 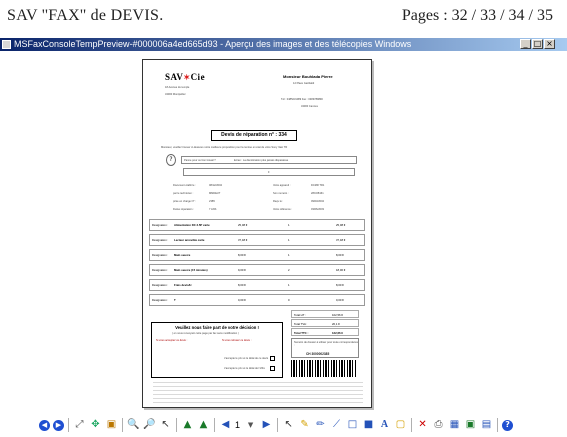 What do you see at coordinates (237, 340) in the screenshot?
I see `option-refuse: Si vous refusez ce devis :` at bounding box center [237, 340].